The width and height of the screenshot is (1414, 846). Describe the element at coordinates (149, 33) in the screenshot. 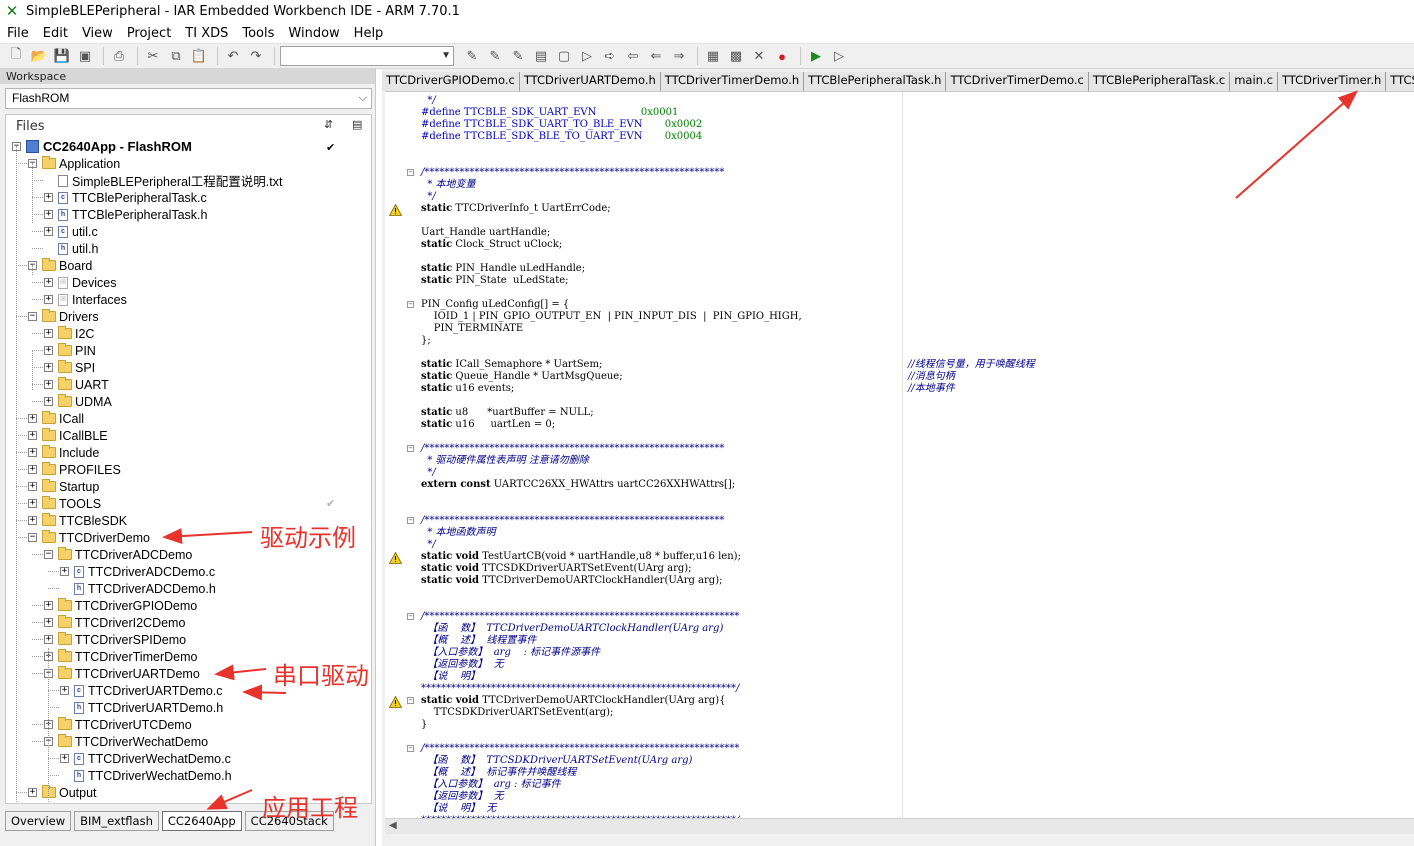

I see `menu-project: Project` at that location.